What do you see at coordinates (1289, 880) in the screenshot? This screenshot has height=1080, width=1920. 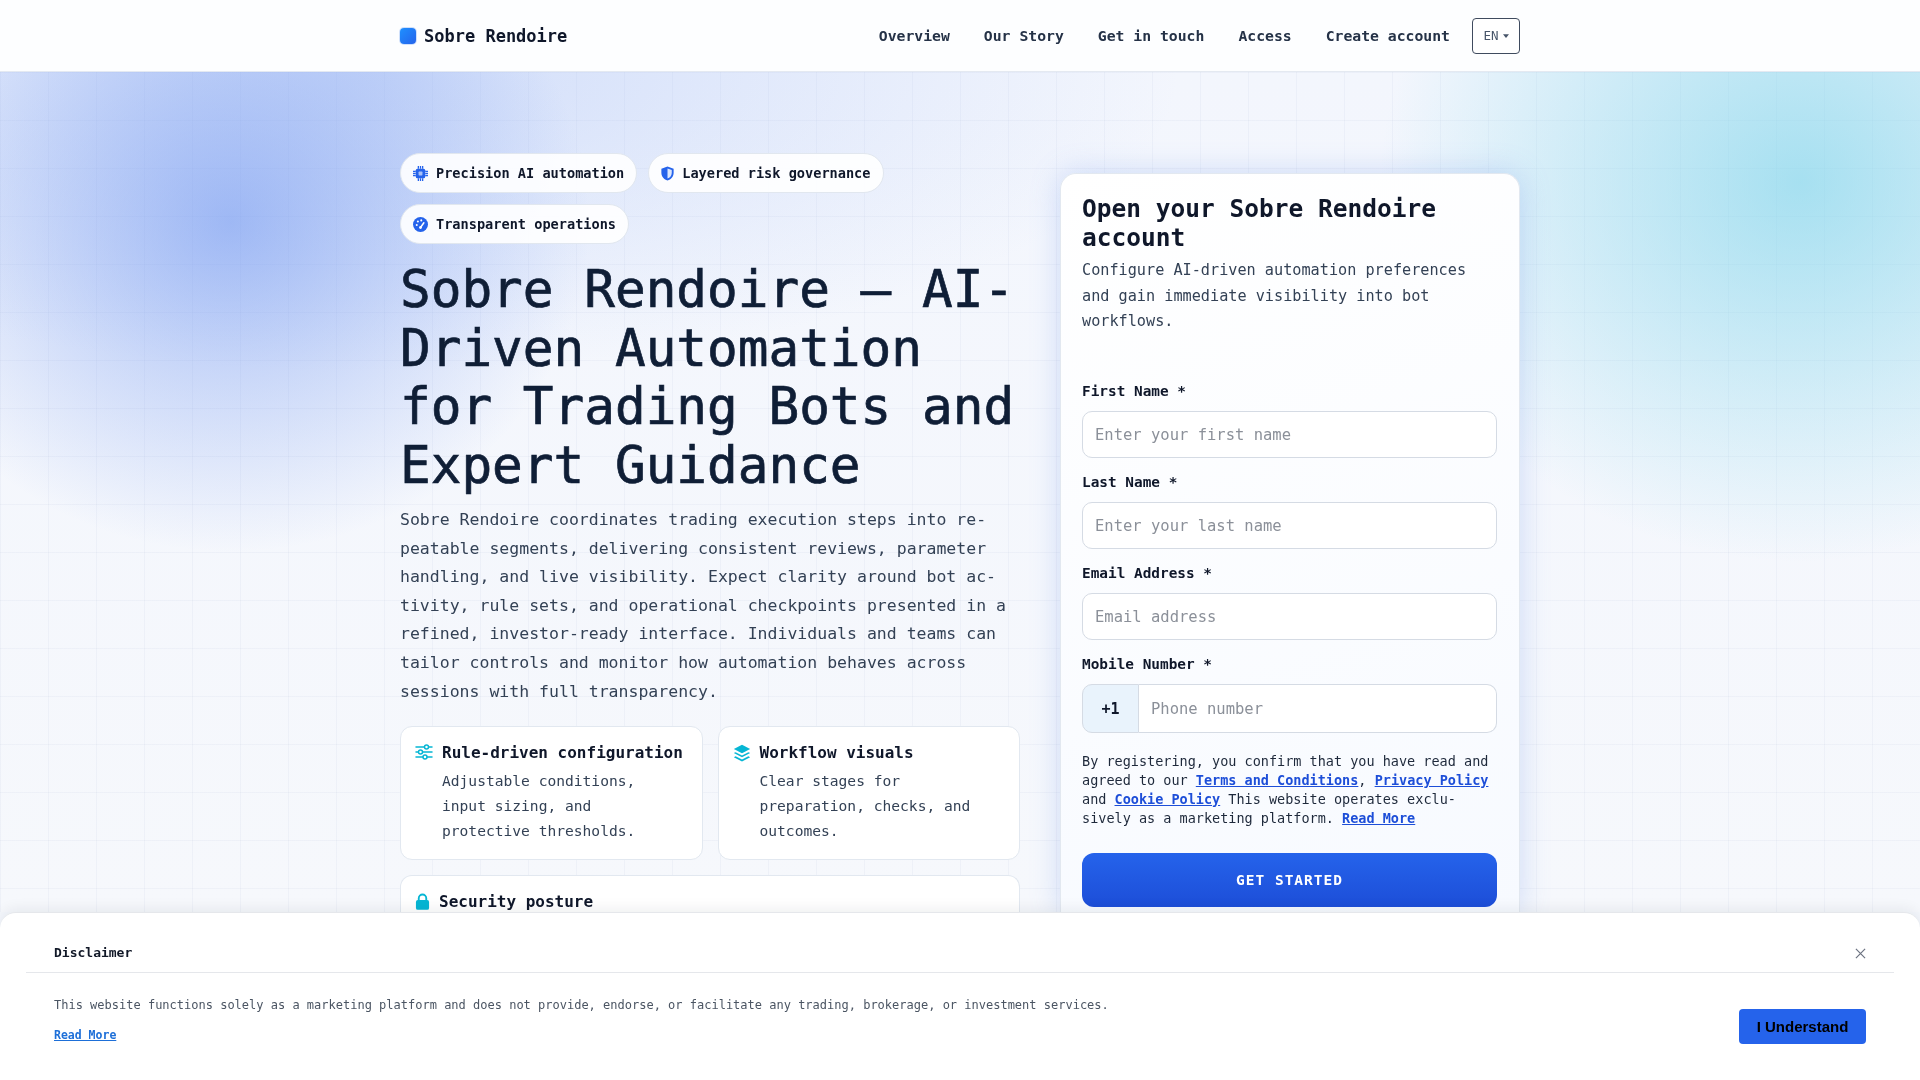 I see `get-started-button: GET STARTED` at bounding box center [1289, 880].